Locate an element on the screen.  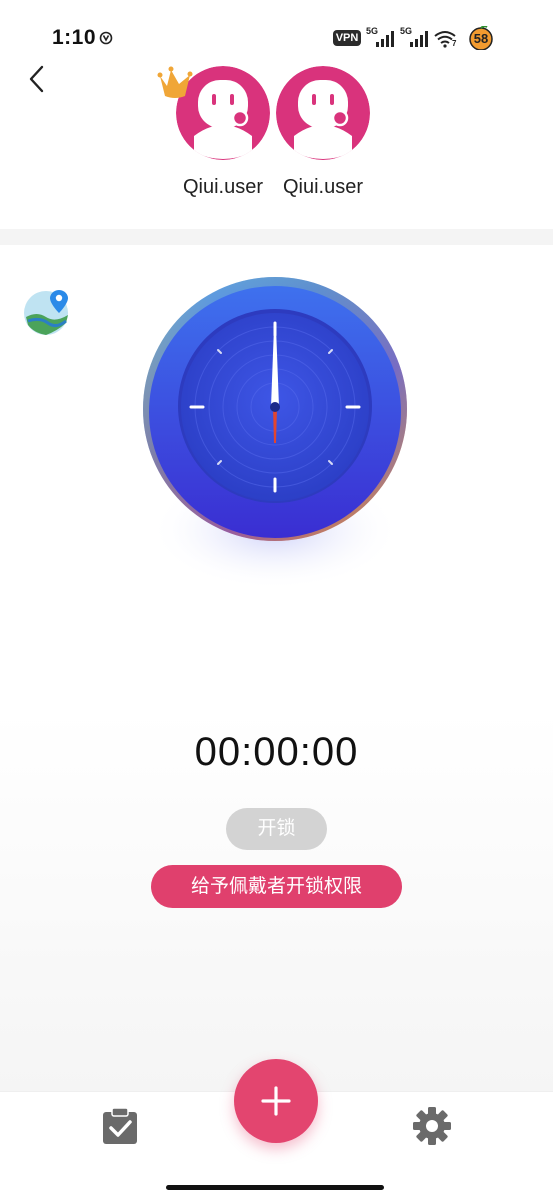
gear-icon is located at coordinates (432, 1126).